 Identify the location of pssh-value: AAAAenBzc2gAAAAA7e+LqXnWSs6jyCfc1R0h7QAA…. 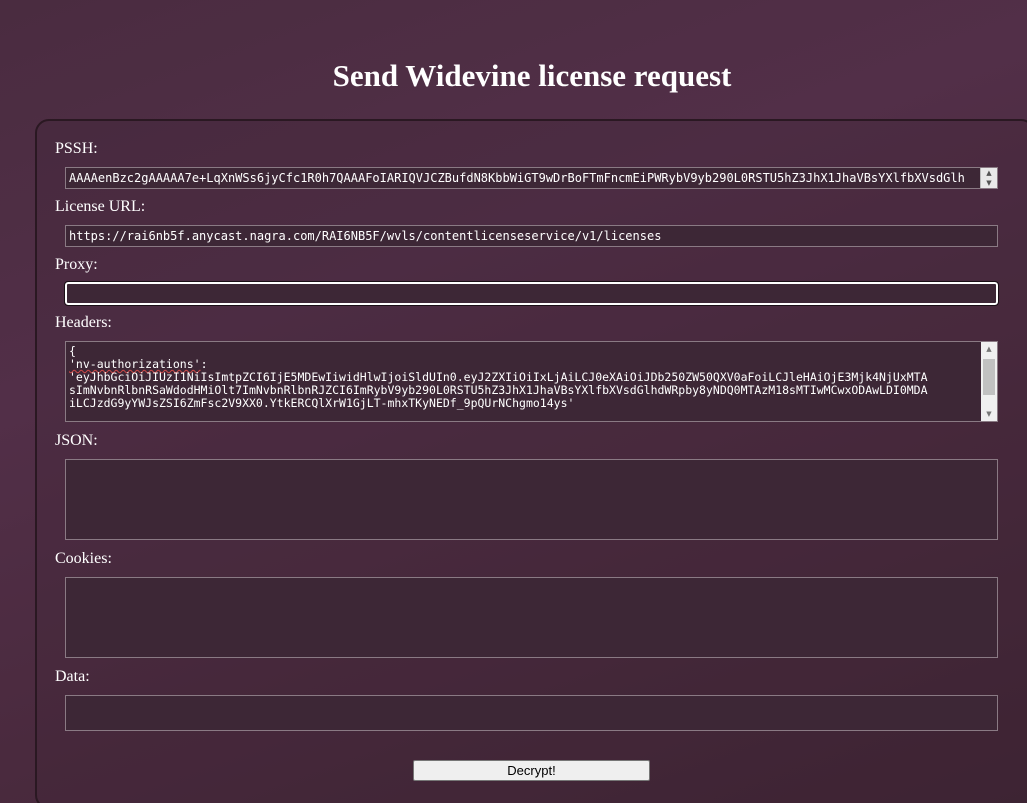
(517, 178).